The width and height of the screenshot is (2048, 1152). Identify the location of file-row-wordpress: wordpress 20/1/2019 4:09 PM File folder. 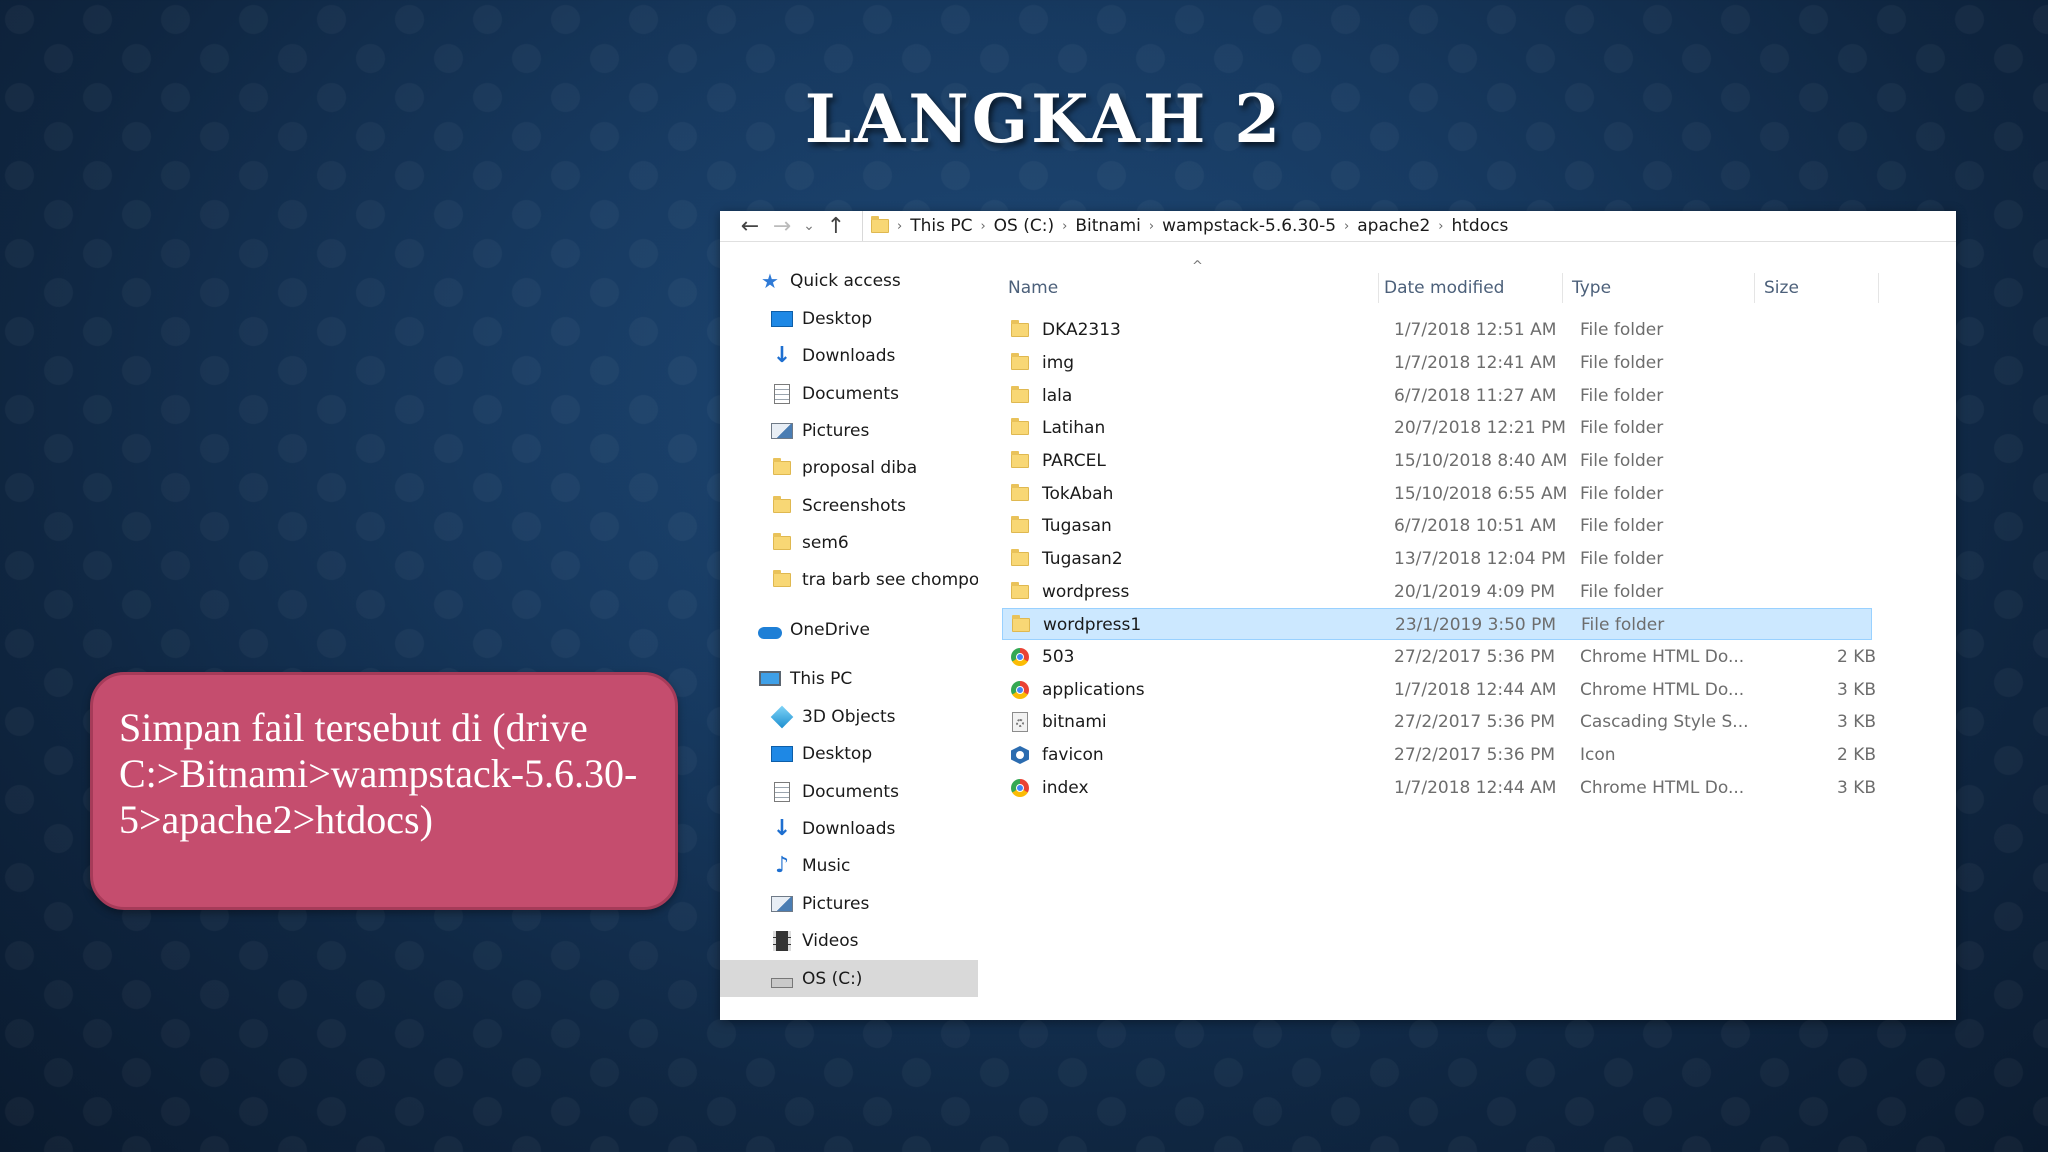
(1437, 592).